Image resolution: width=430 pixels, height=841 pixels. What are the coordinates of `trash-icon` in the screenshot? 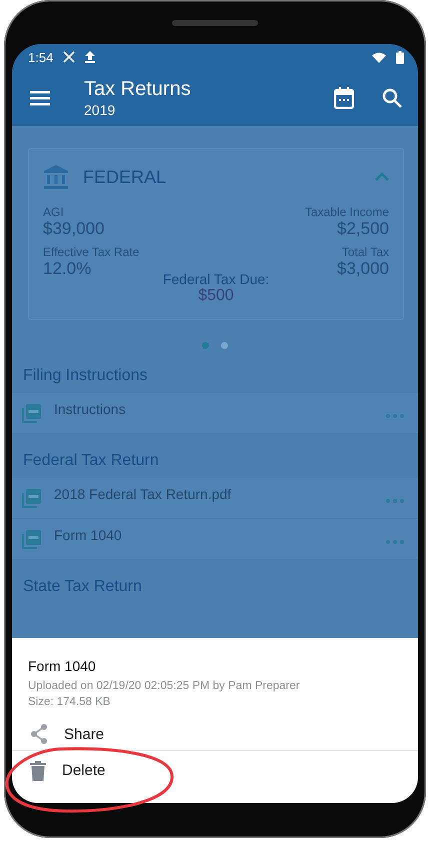 It's located at (38, 770).